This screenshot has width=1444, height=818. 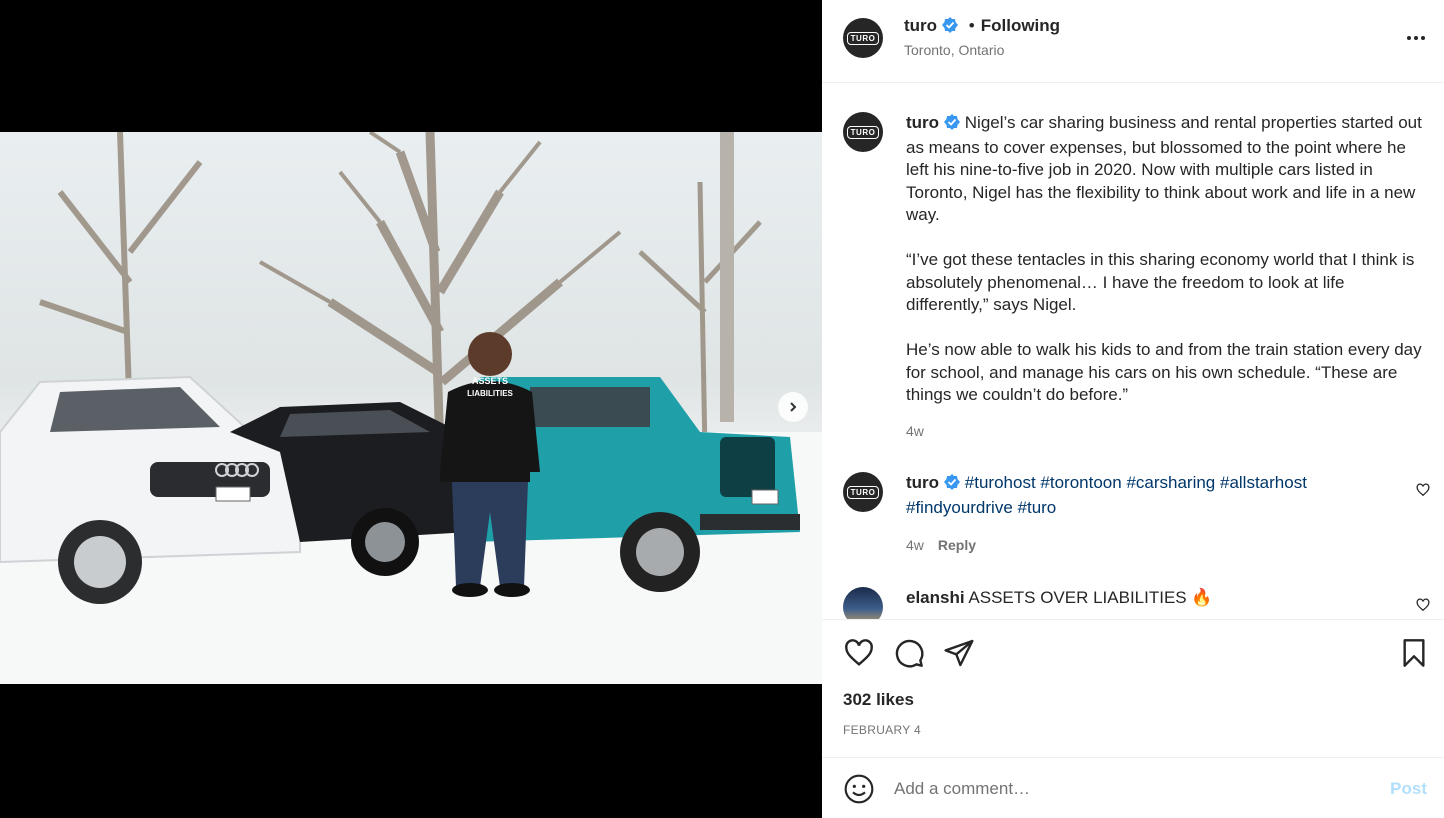 I want to click on hashtag-link: #turohost, so click(x=1000, y=482).